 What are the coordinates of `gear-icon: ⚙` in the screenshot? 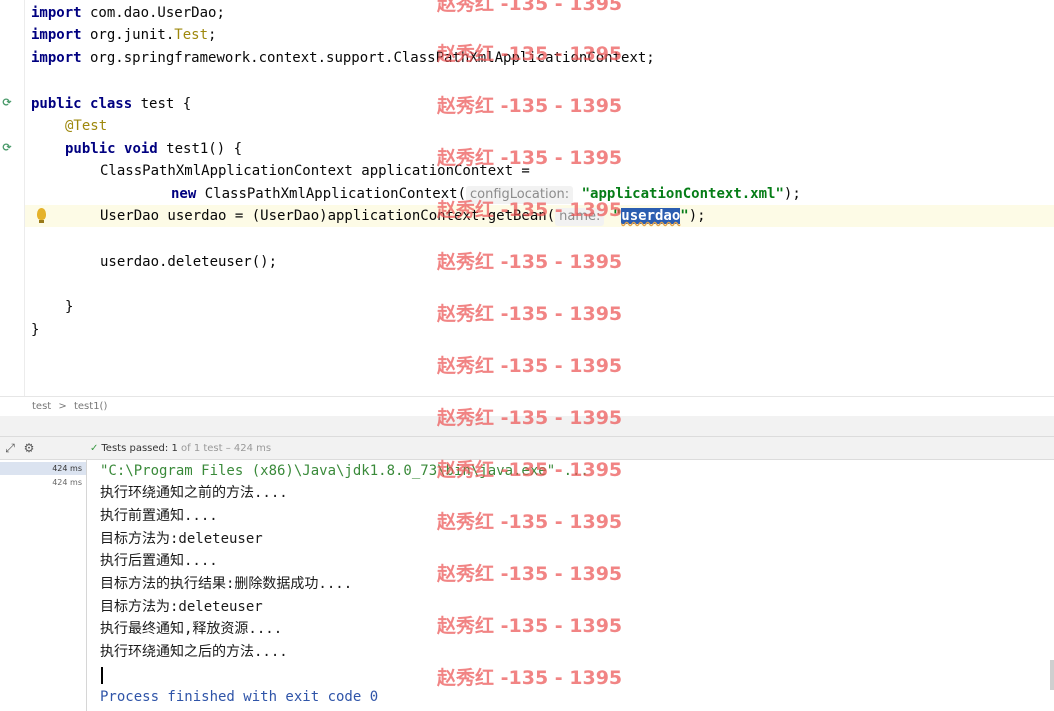 It's located at (29, 448).